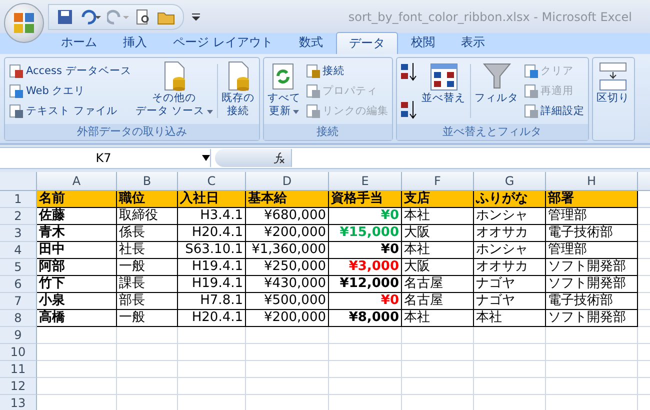 Image resolution: width=650 pixels, height=410 pixels. I want to click on table-cell: ¥3,000, so click(365, 267).